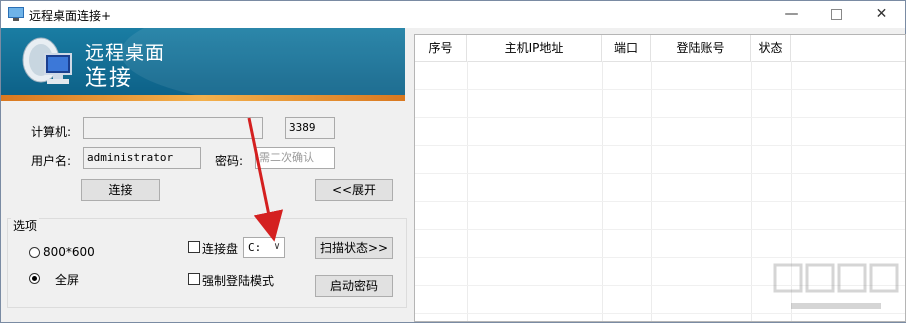 This screenshot has height=323, width=906. Describe the element at coordinates (173, 128) in the screenshot. I see `computer-input` at that location.